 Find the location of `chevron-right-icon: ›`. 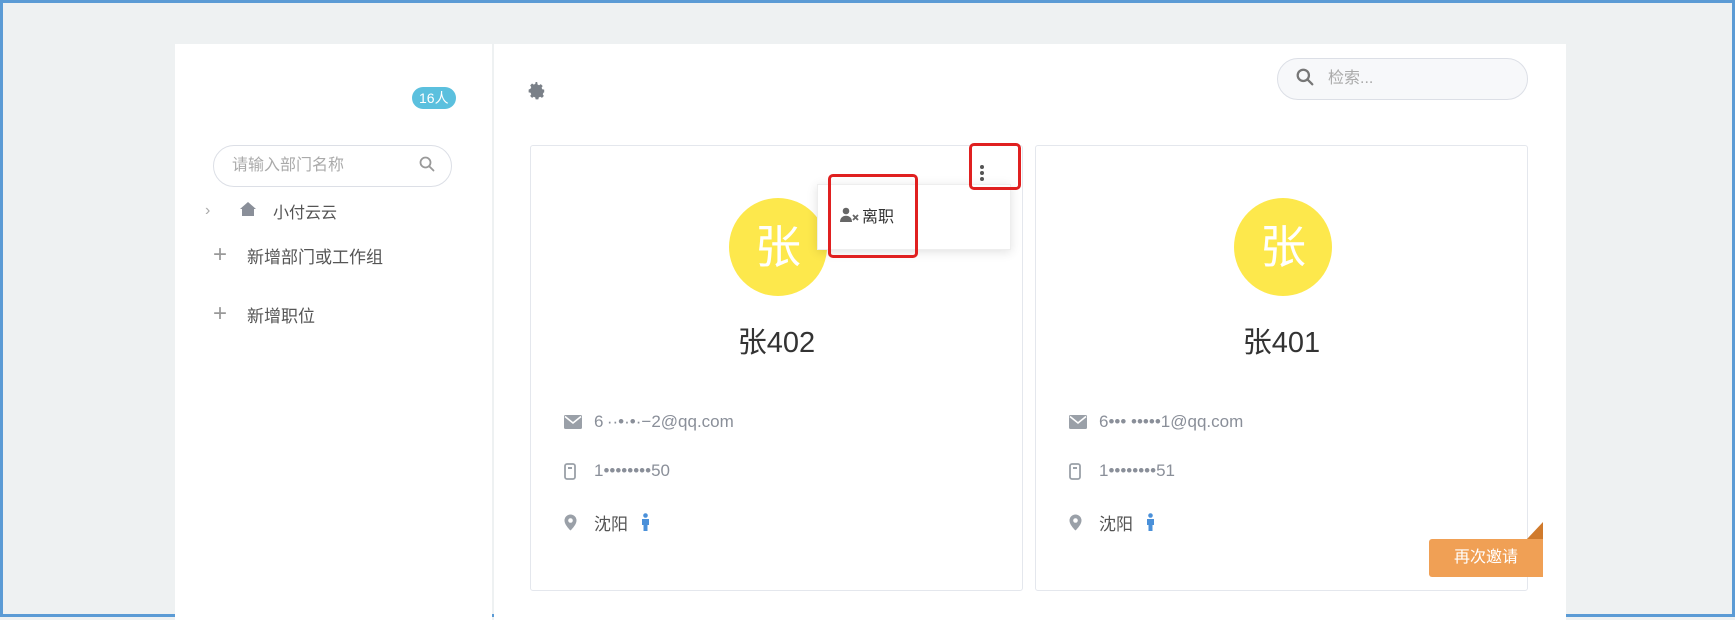

chevron-right-icon: › is located at coordinates (216, 211).